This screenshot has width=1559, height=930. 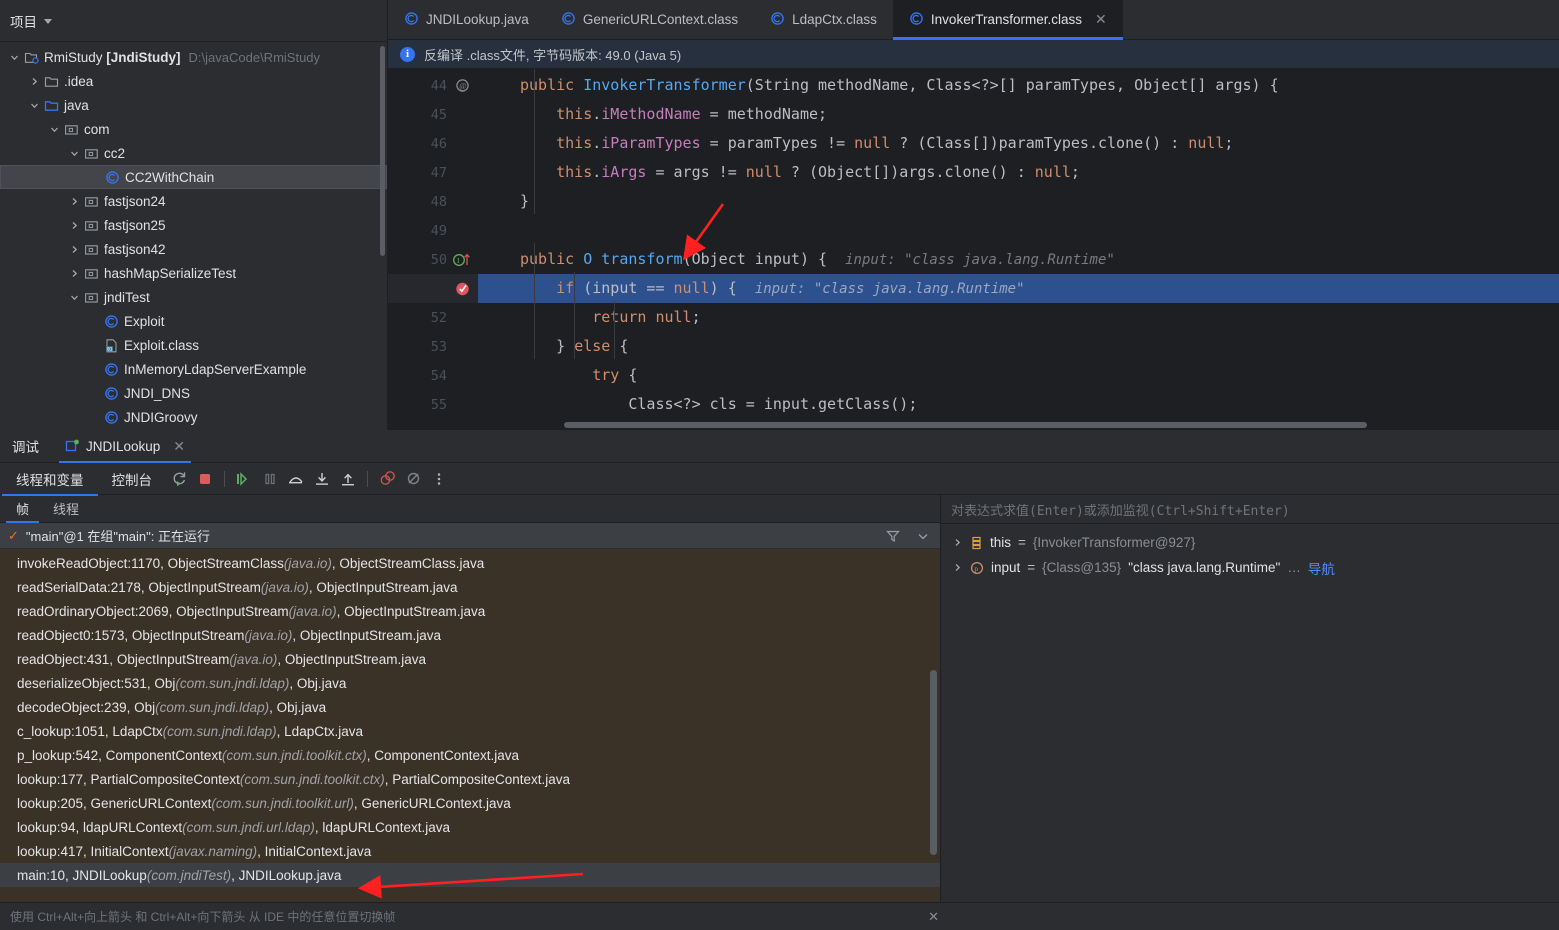 What do you see at coordinates (50, 479) in the screenshot?
I see `tab-threads-and-variables: 线程和变量` at bounding box center [50, 479].